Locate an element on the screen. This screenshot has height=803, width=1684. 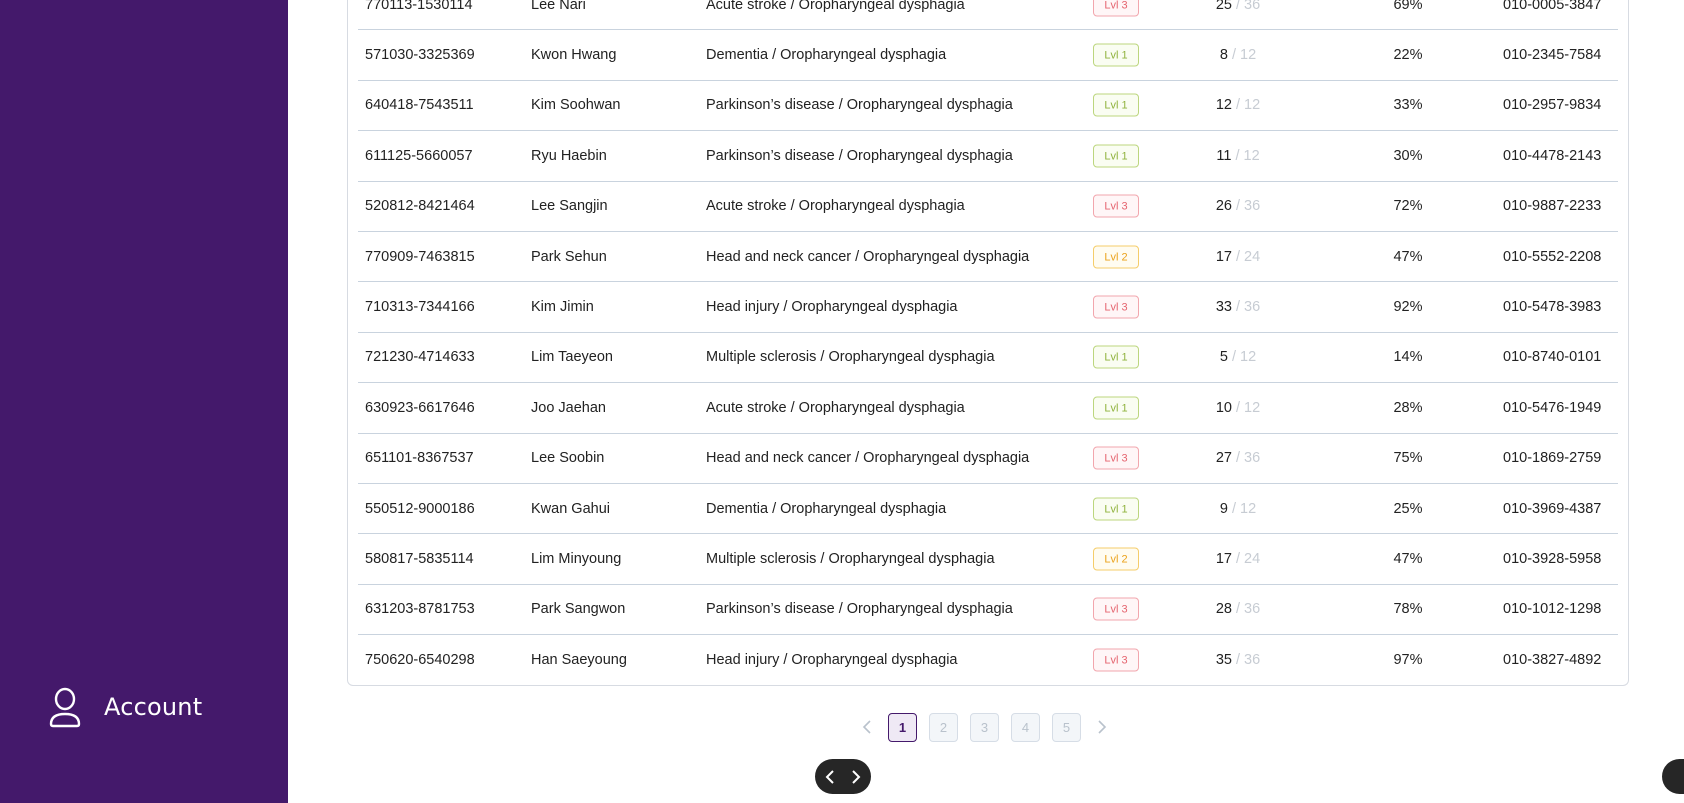
session-progress: 8 / 12 is located at coordinates (1238, 55).